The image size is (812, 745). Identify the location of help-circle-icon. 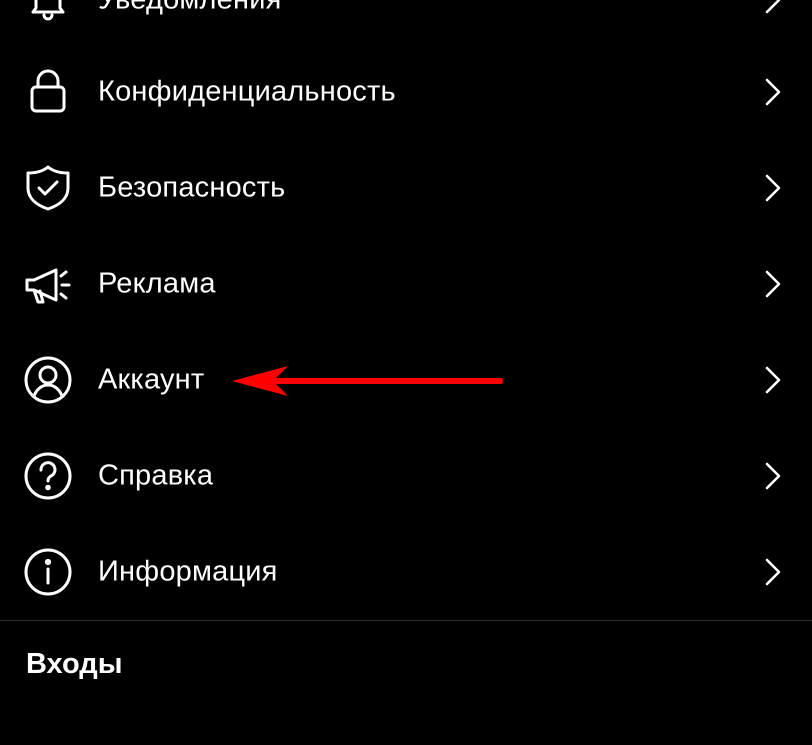
(48, 476).